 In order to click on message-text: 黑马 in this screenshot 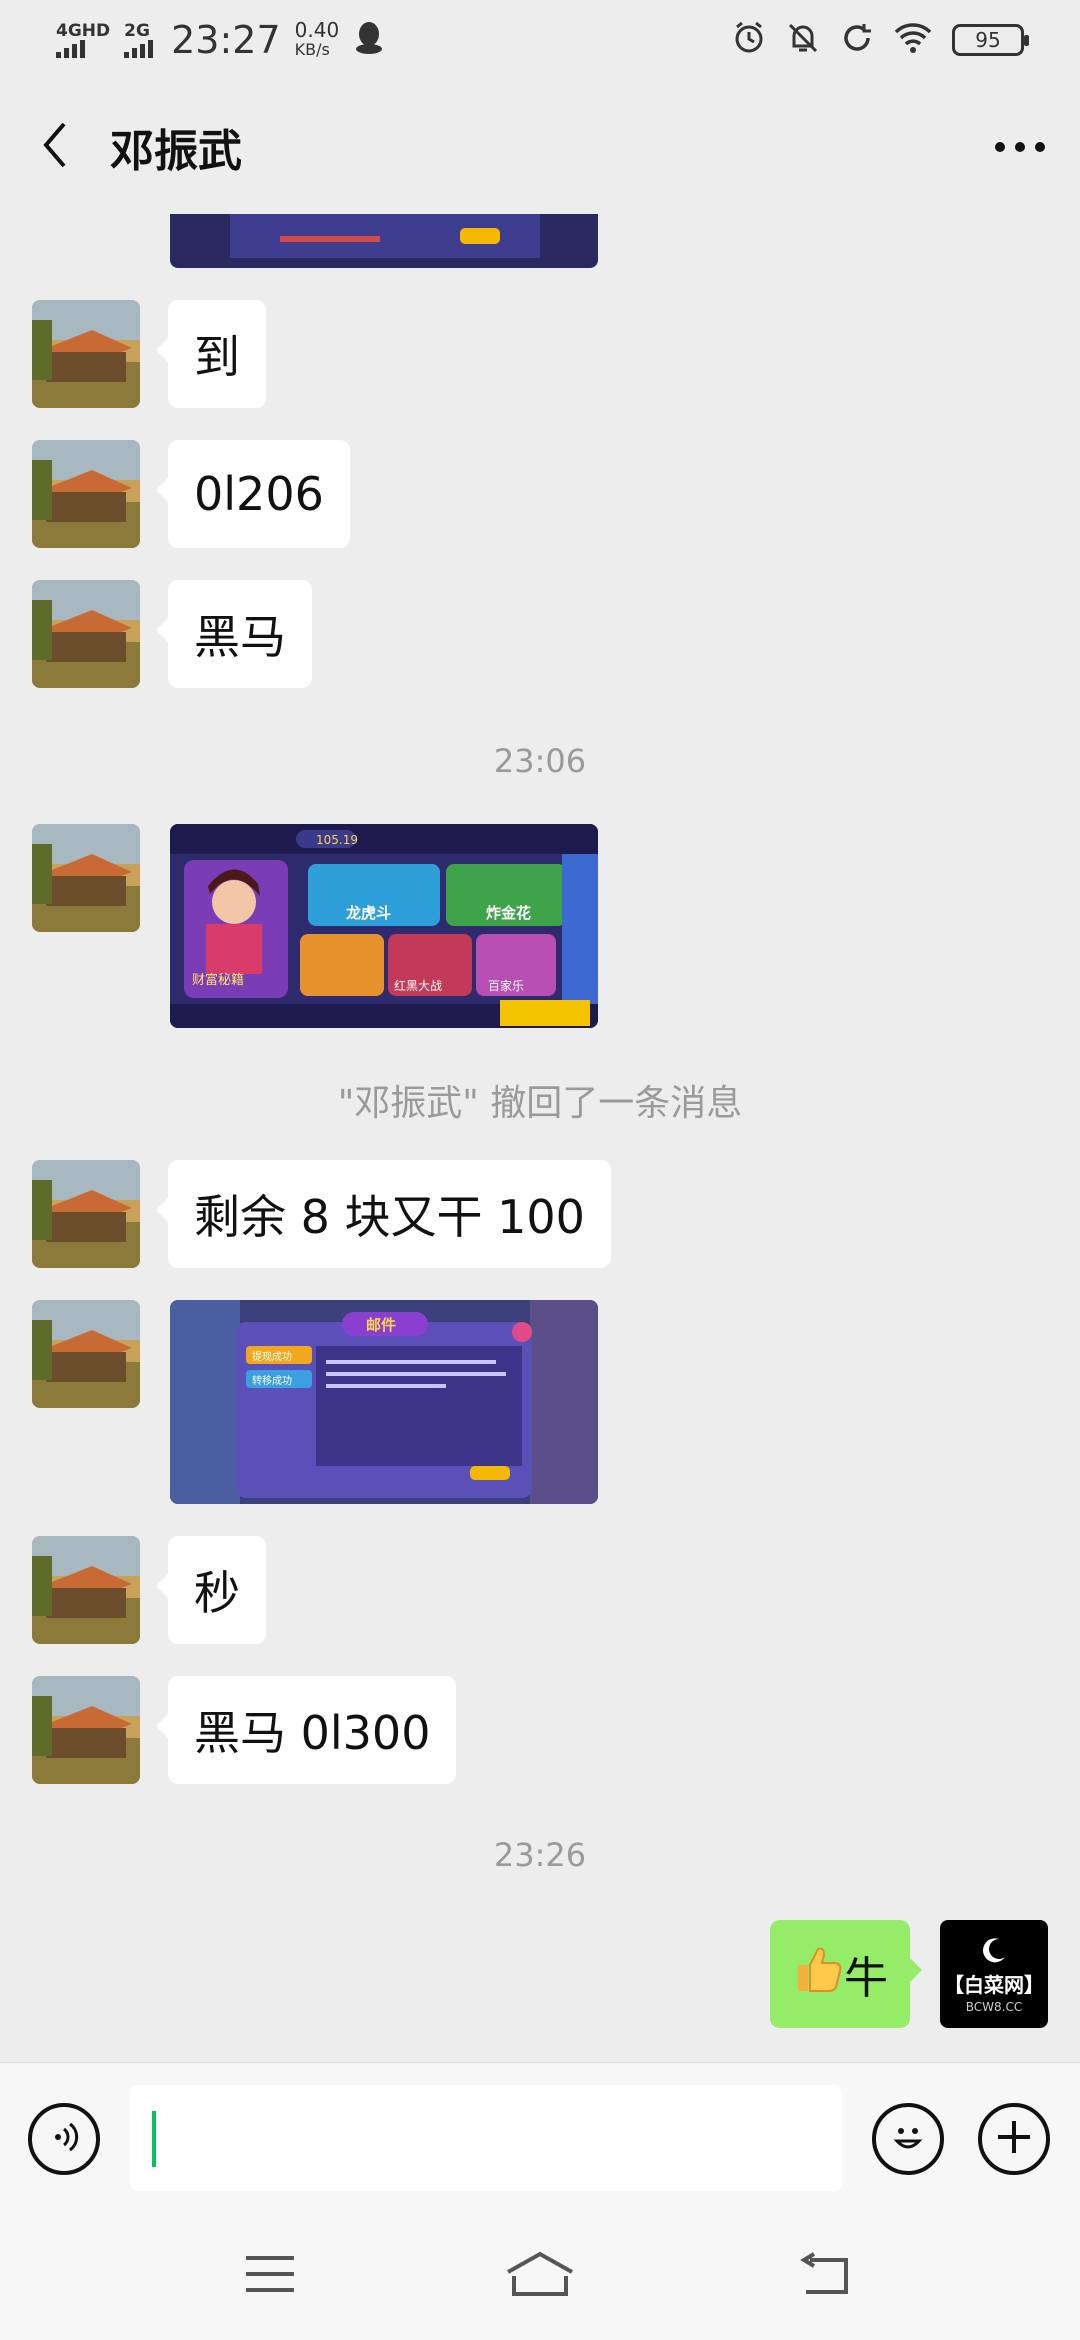, I will do `click(240, 637)`.